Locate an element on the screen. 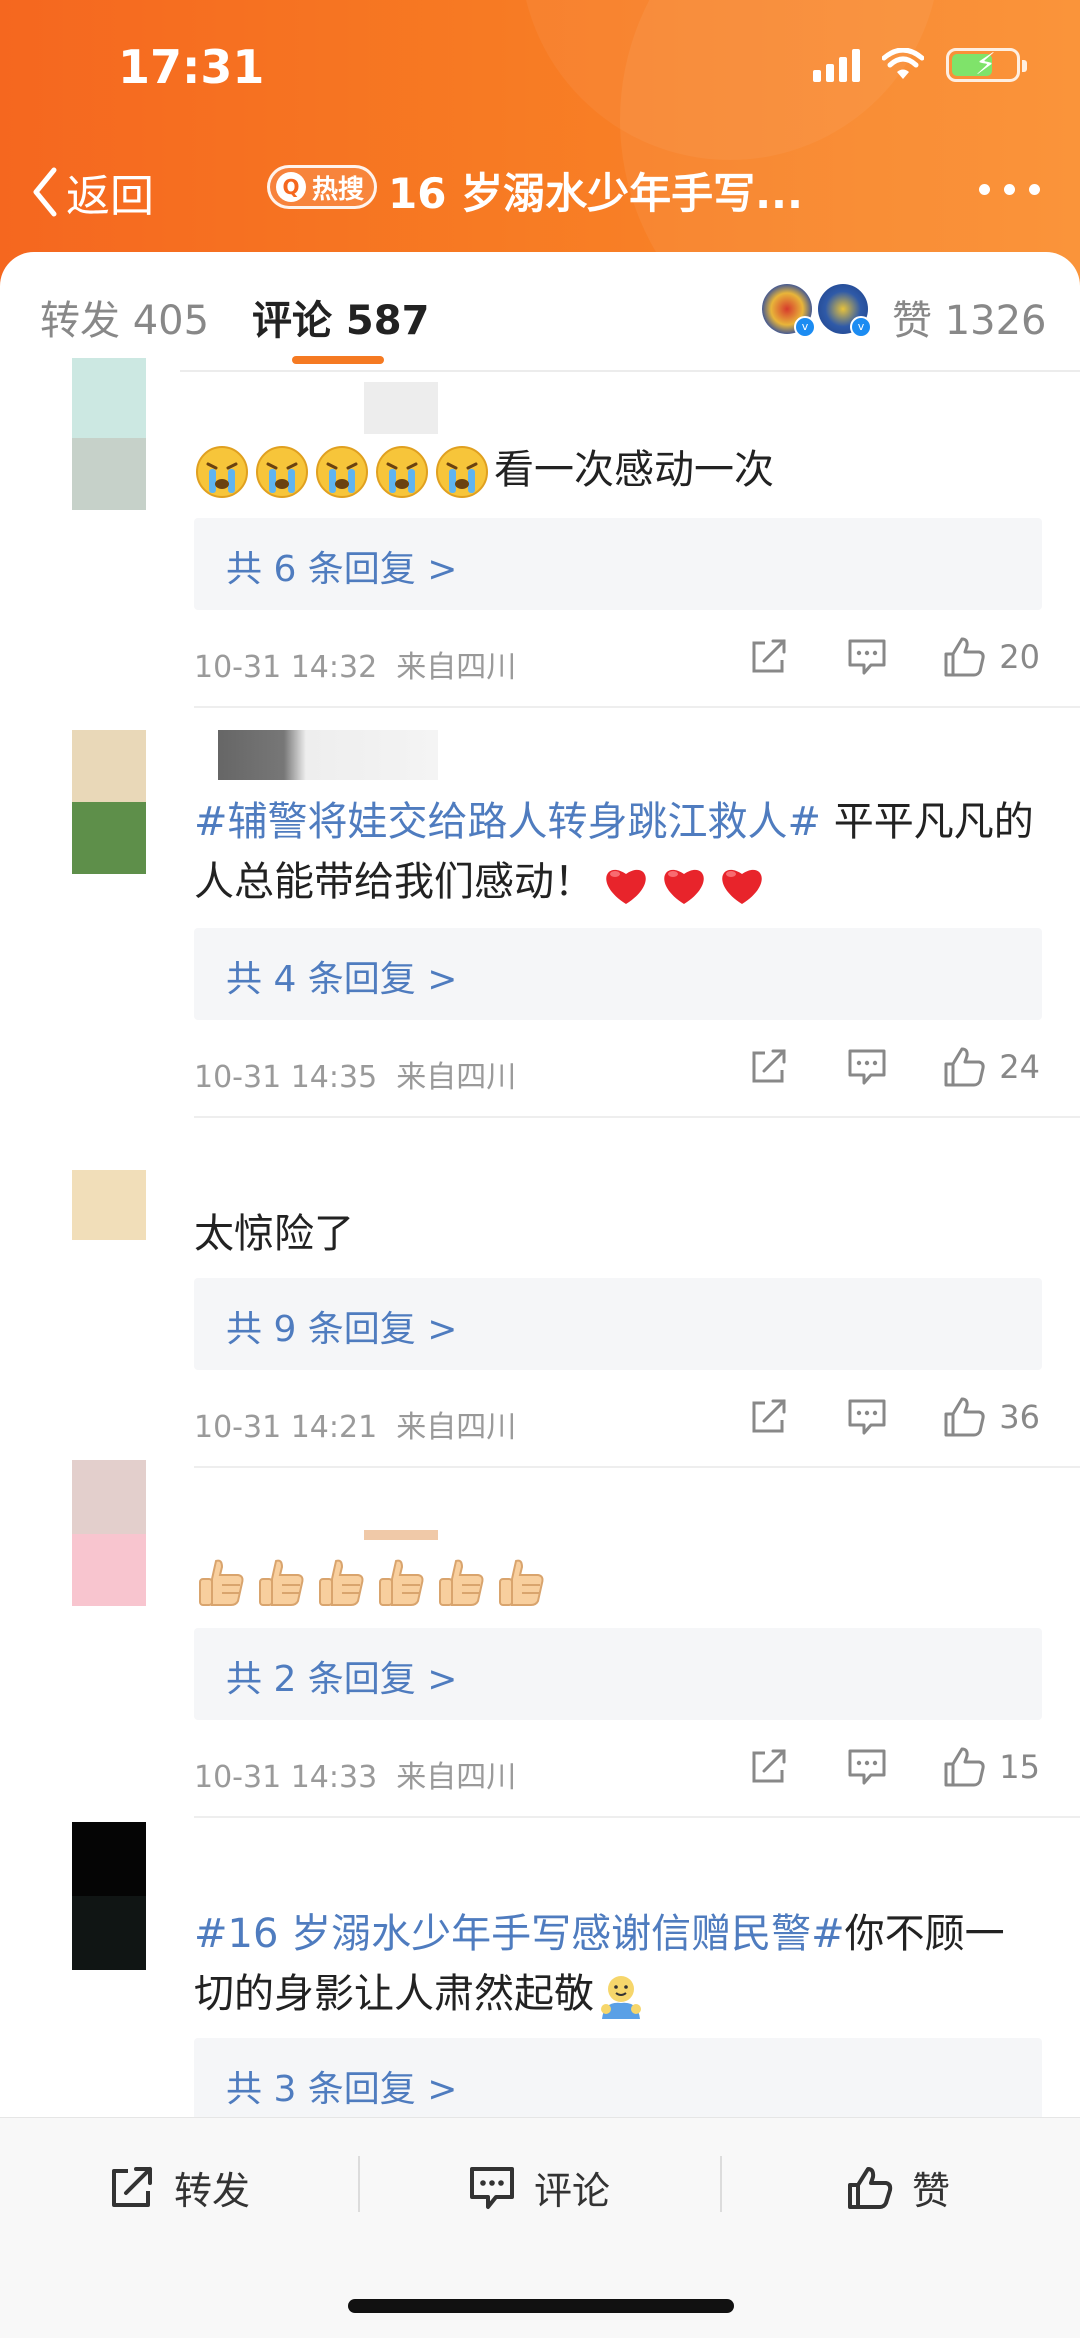 The width and height of the screenshot is (1080, 2338). like-button: 赞 is located at coordinates (898, 2187).